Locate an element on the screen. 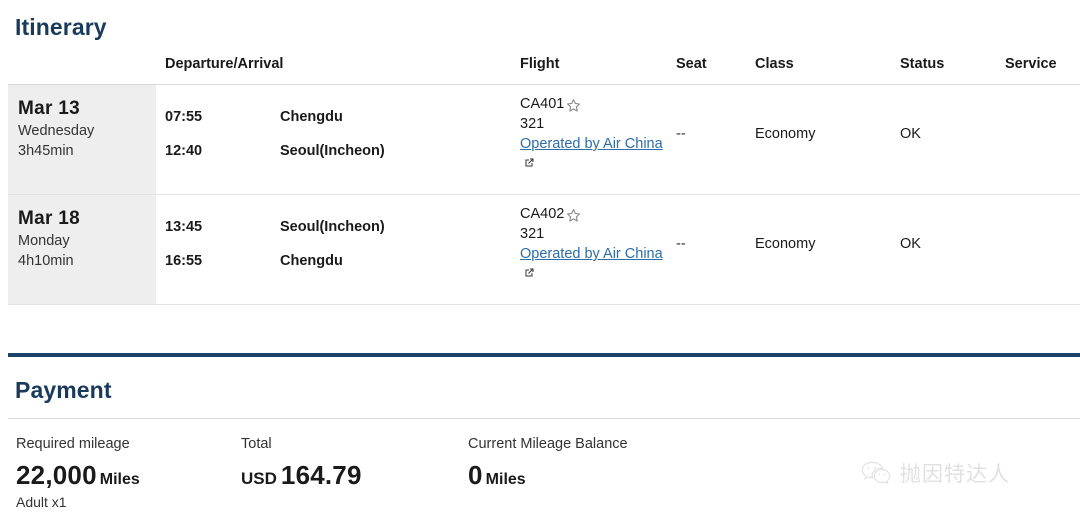 This screenshot has height=530, width=1080. section-divider is located at coordinates (544, 355).